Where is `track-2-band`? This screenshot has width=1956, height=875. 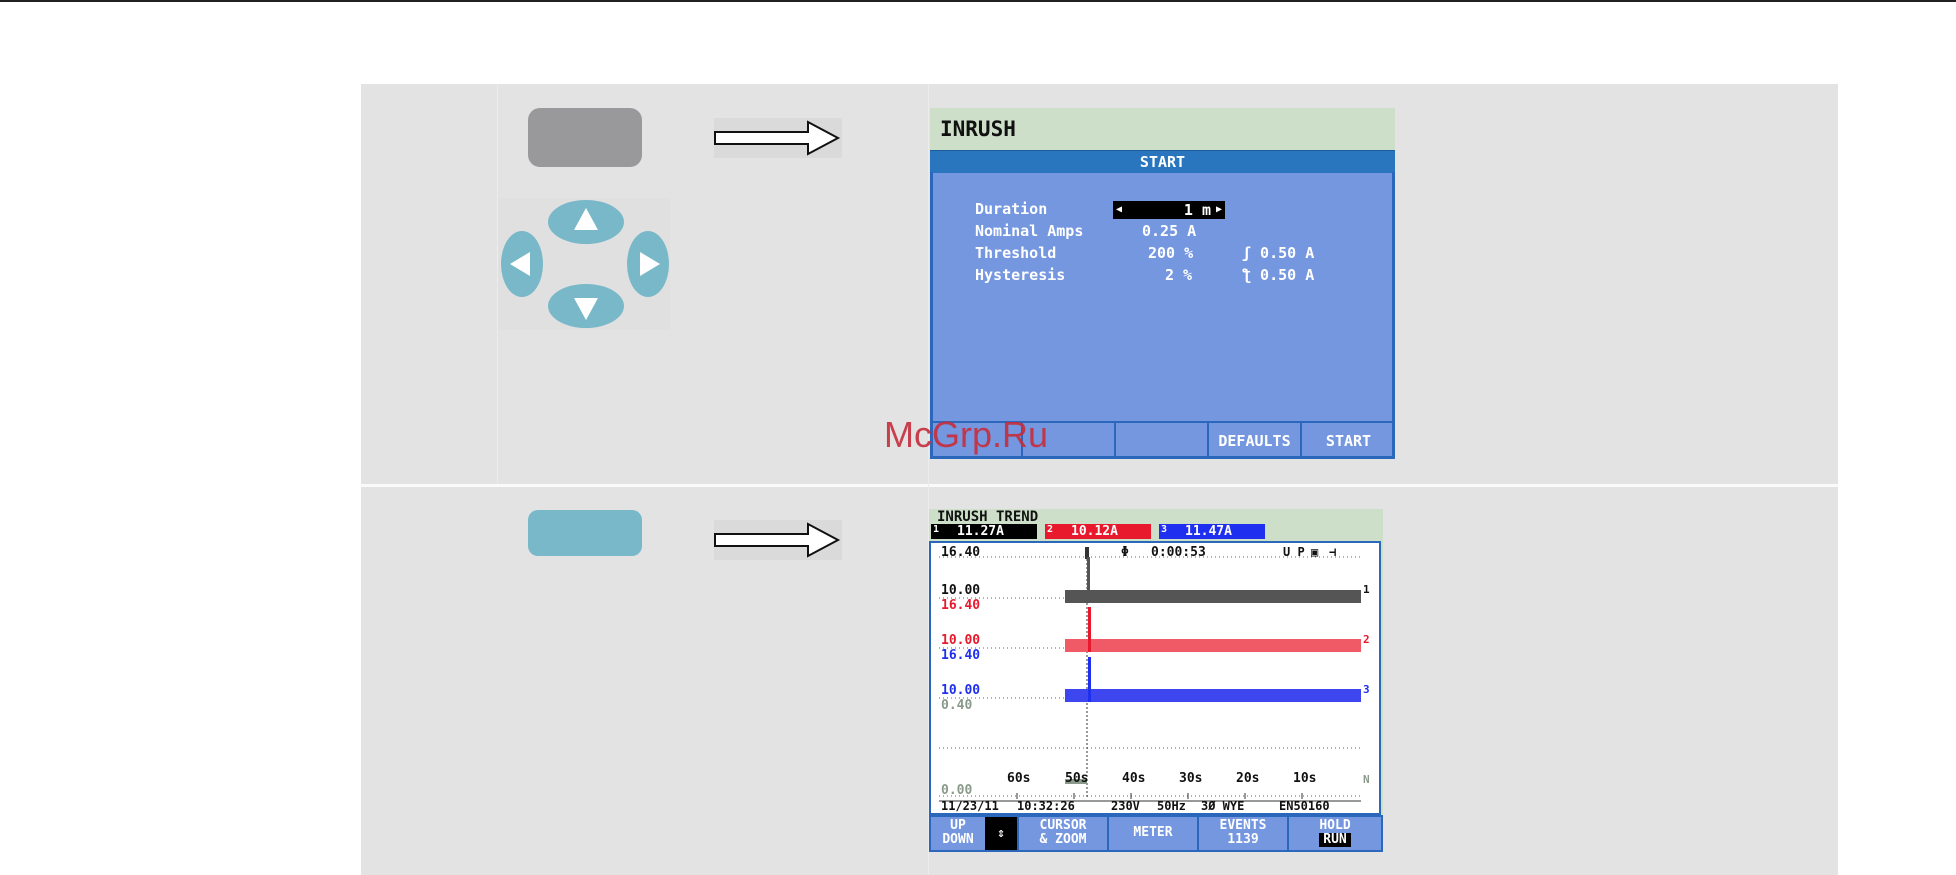 track-2-band is located at coordinates (1213, 645).